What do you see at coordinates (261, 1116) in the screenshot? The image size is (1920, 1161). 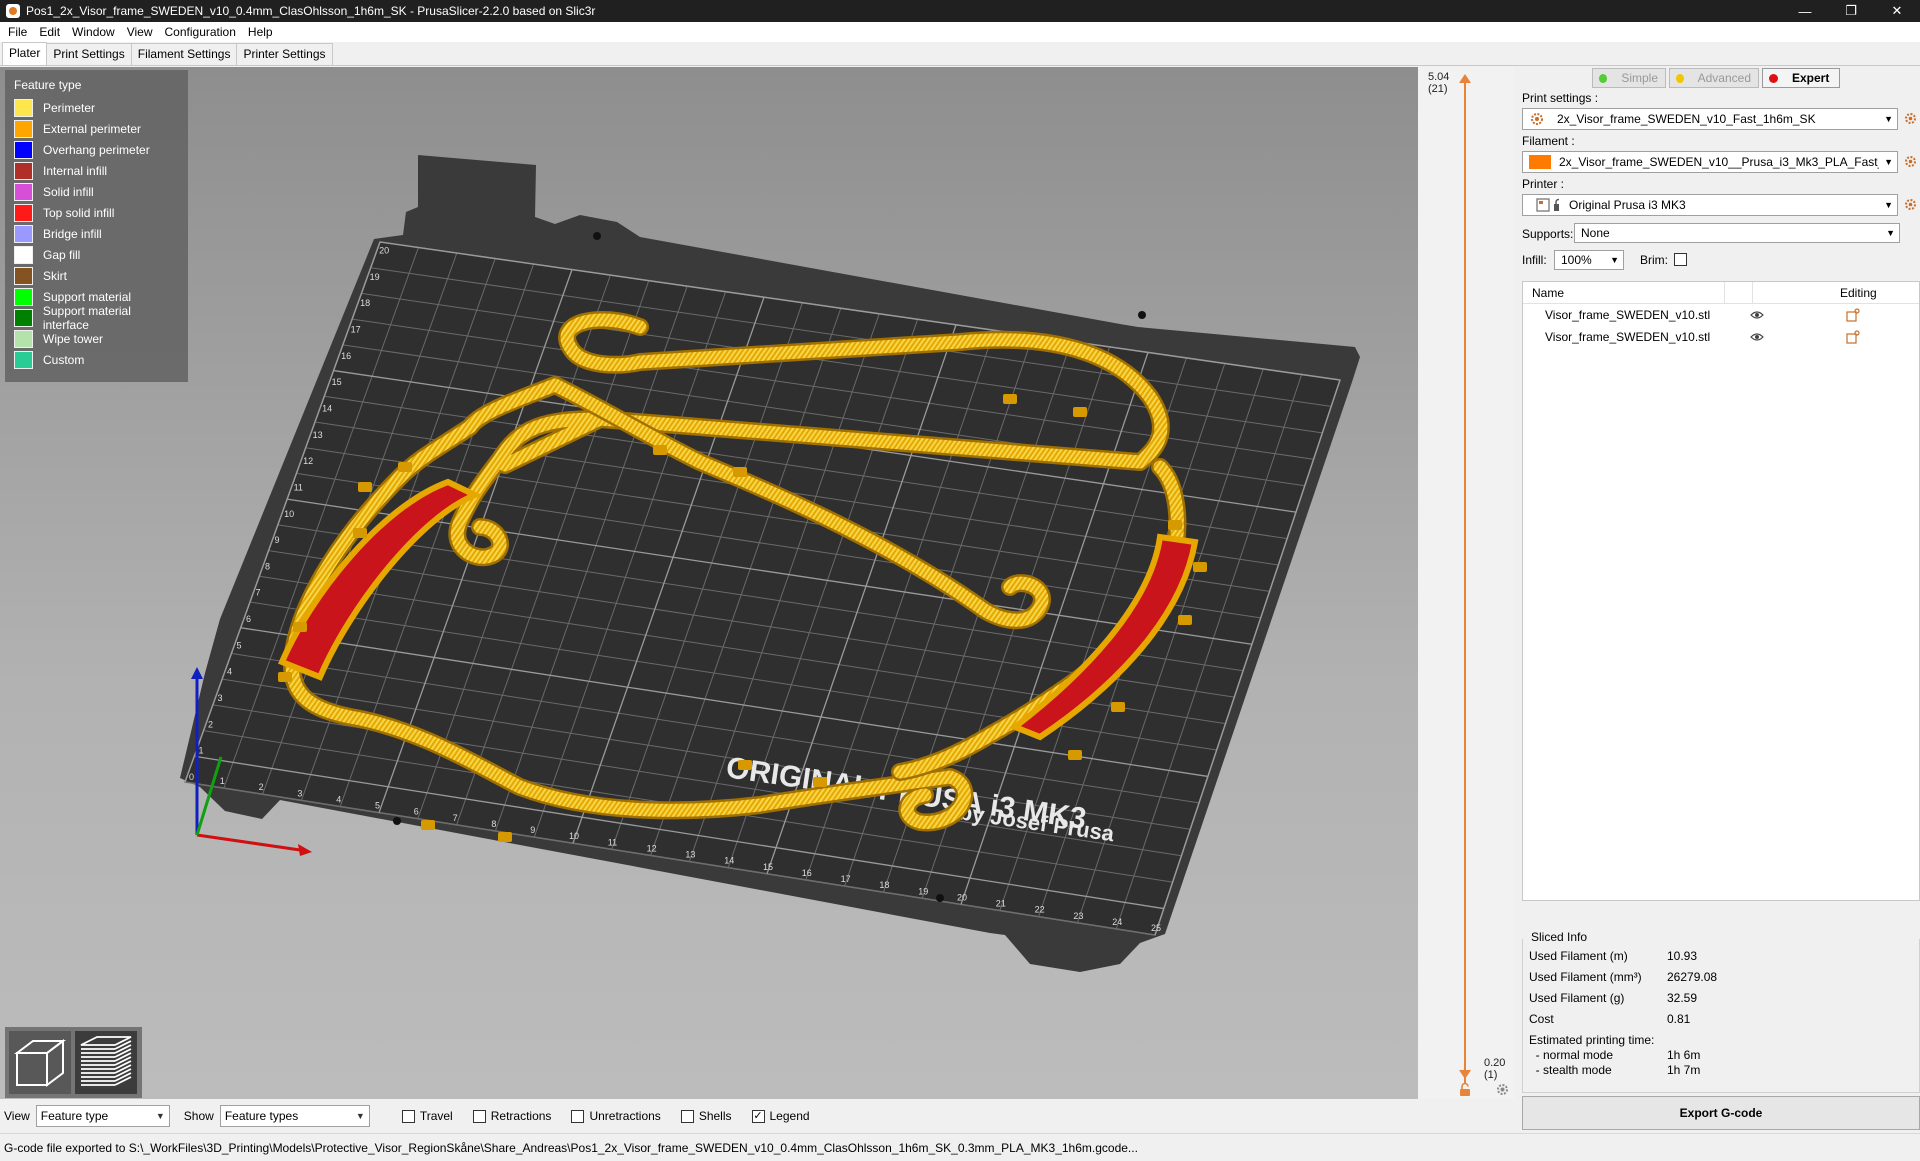 I see `show-features-value: Feature types` at bounding box center [261, 1116].